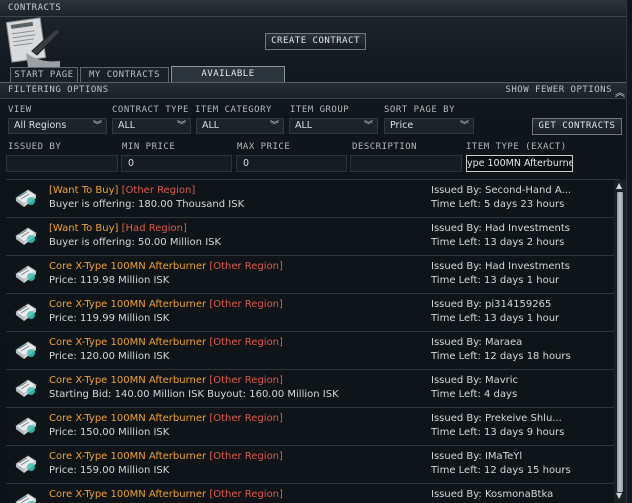 The height and width of the screenshot is (503, 632). I want to click on description-input, so click(406, 163).